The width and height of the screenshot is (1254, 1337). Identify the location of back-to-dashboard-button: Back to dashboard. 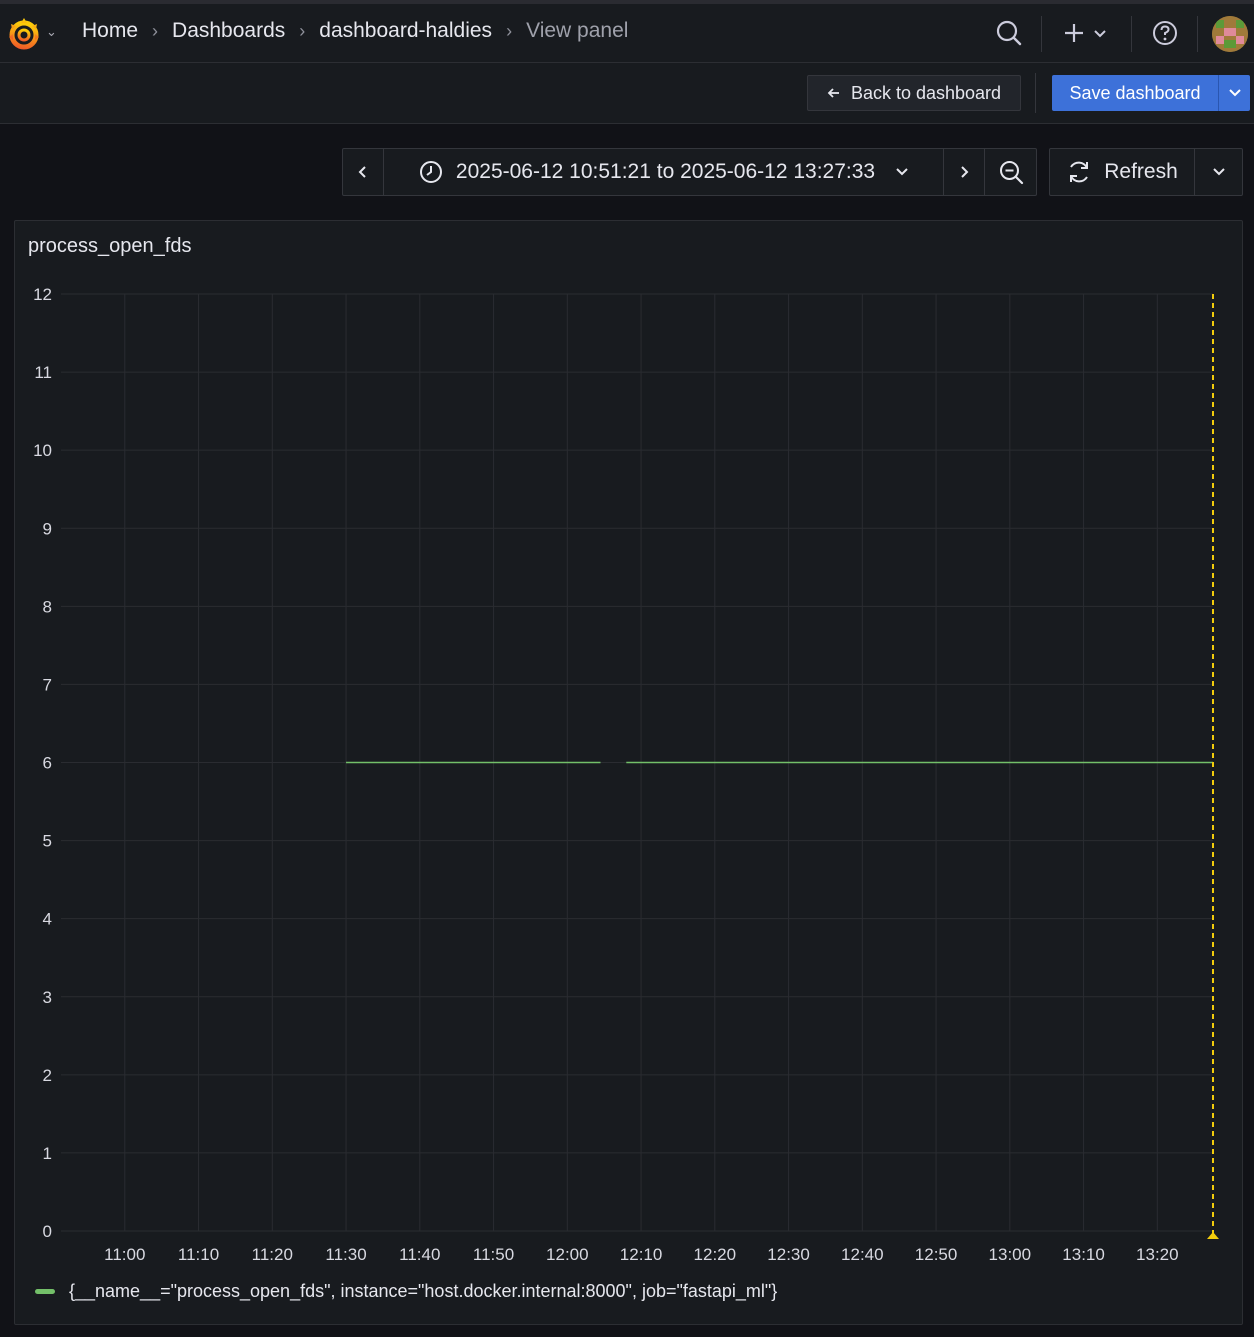
(914, 93).